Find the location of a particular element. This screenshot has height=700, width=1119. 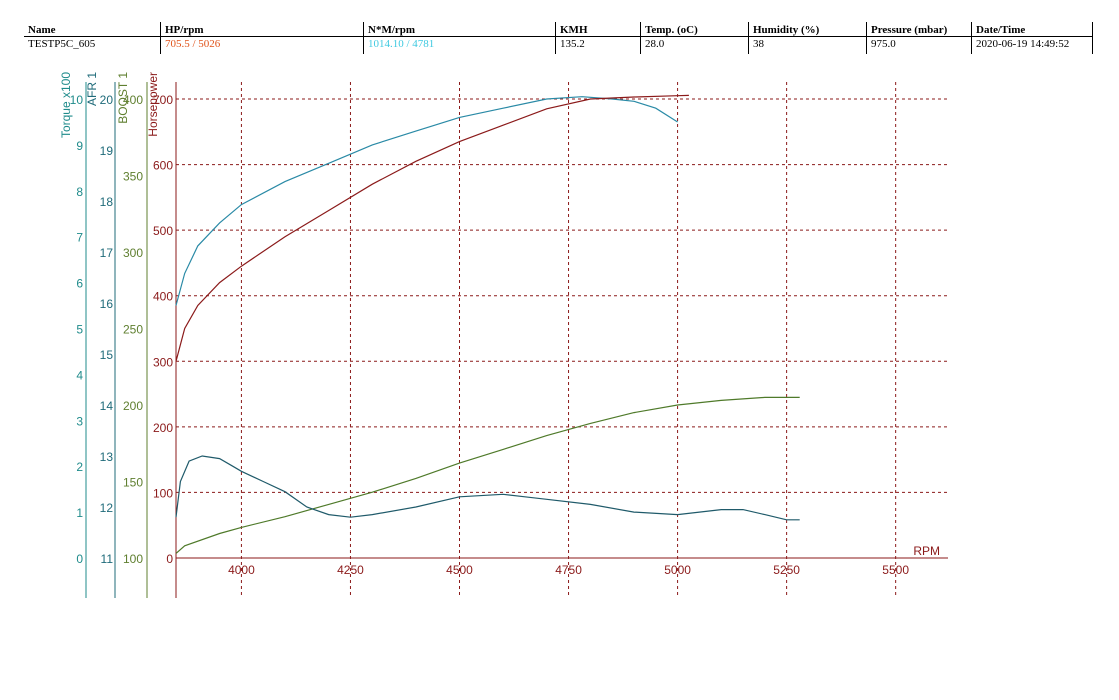

x-tick-label: 4750 is located at coordinates (568, 570).